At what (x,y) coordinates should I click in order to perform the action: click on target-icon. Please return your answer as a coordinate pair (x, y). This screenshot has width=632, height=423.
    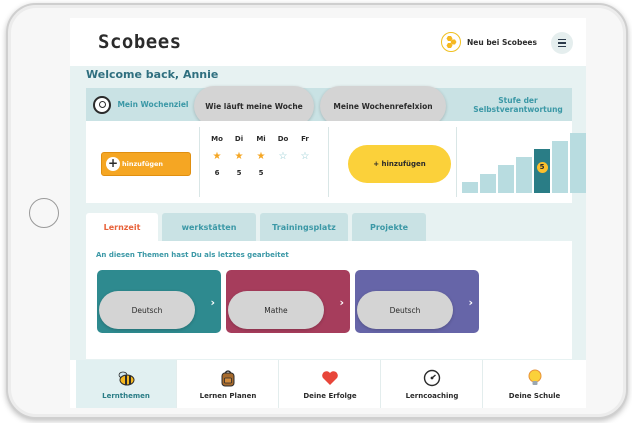
    Looking at the image, I should click on (102, 104).